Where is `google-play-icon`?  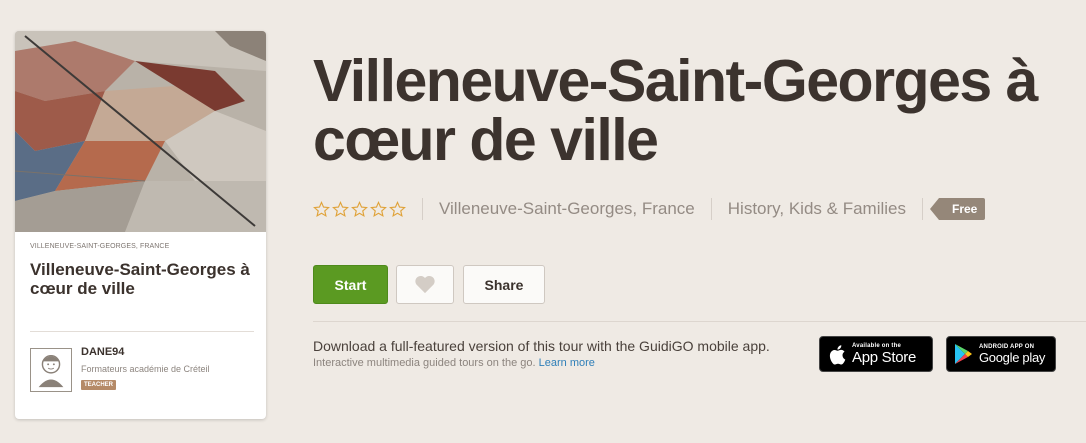 google-play-icon is located at coordinates (963, 354).